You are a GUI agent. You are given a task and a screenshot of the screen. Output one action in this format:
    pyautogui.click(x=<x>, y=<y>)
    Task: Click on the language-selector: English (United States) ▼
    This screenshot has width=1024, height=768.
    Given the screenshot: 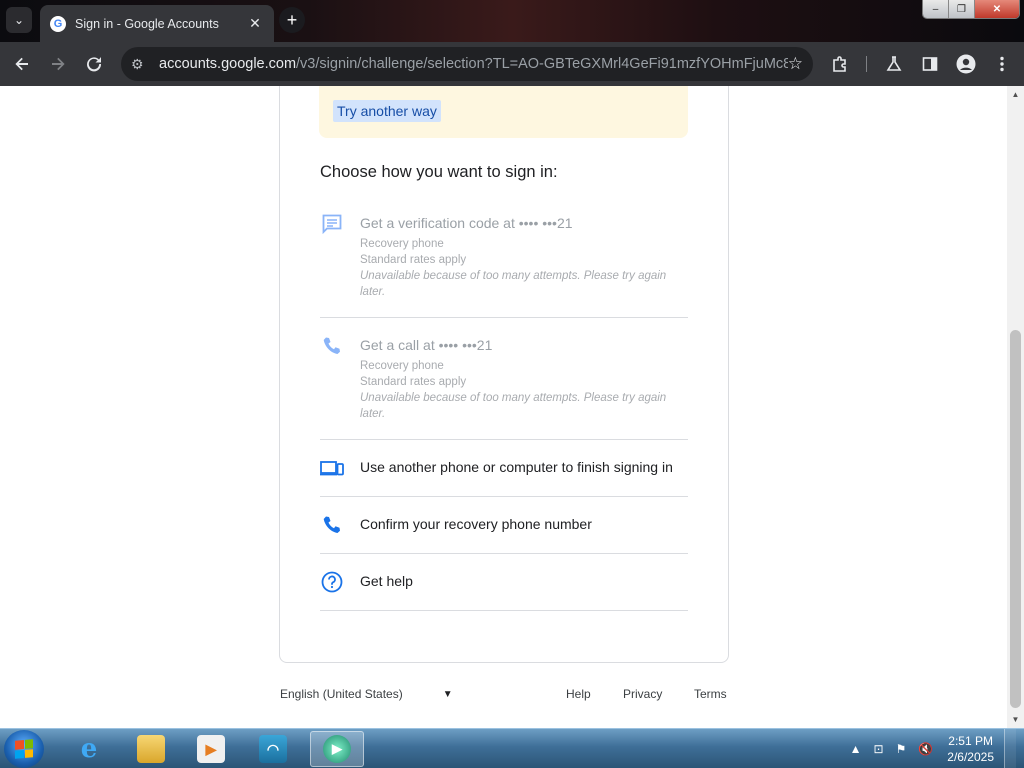 What is the action you would take?
    pyautogui.click(x=366, y=694)
    